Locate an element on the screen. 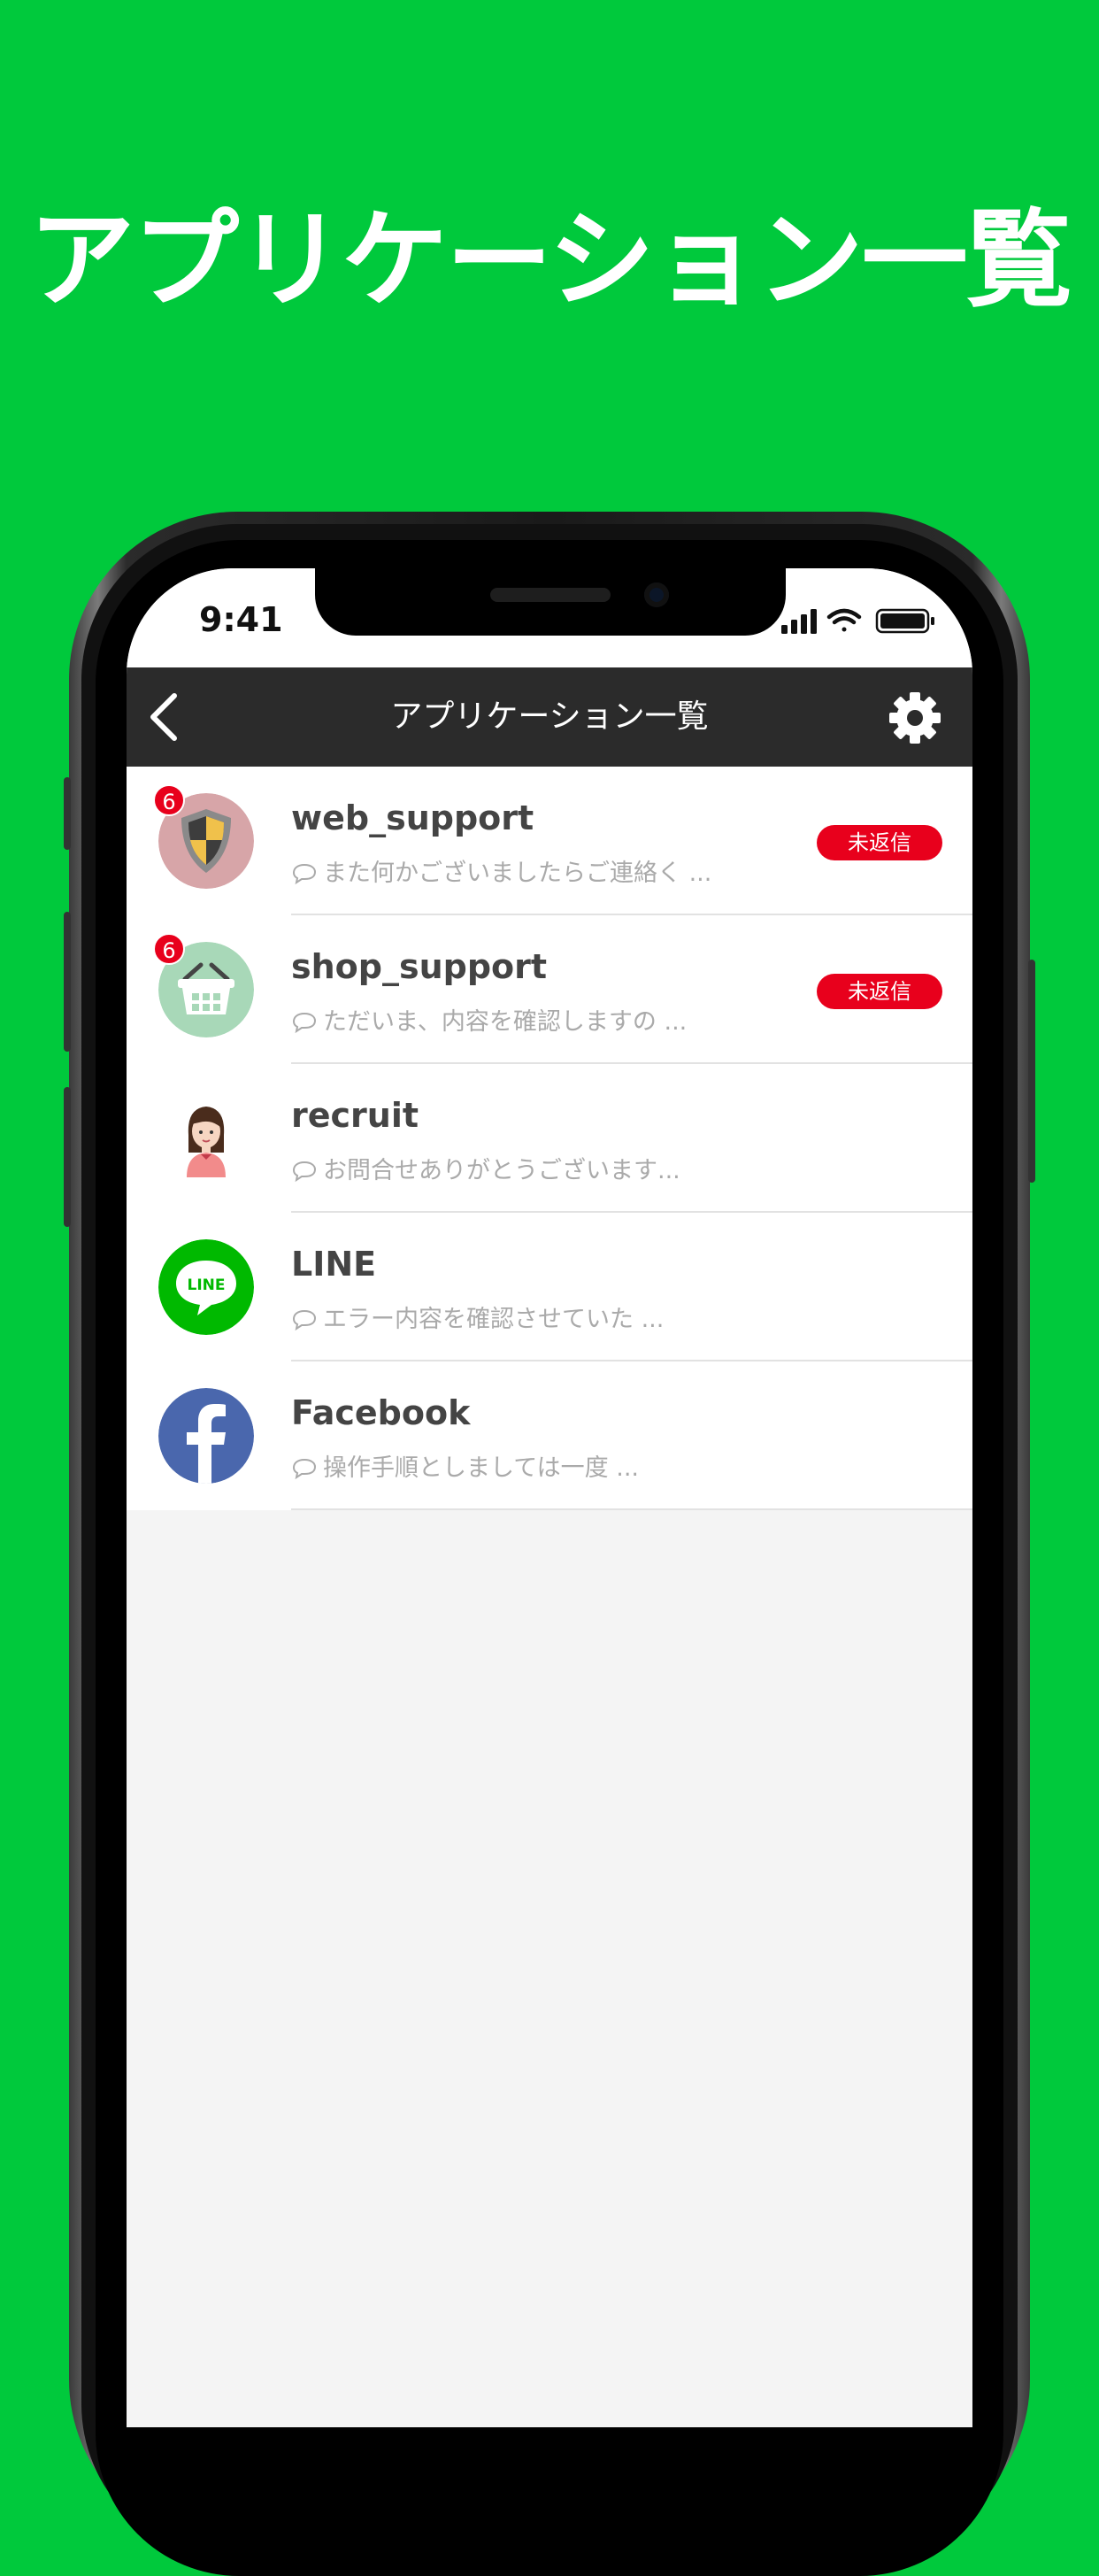 This screenshot has height=2576, width=1099. navigation-bar: アプリケーション一覧 is located at coordinates (549, 717).